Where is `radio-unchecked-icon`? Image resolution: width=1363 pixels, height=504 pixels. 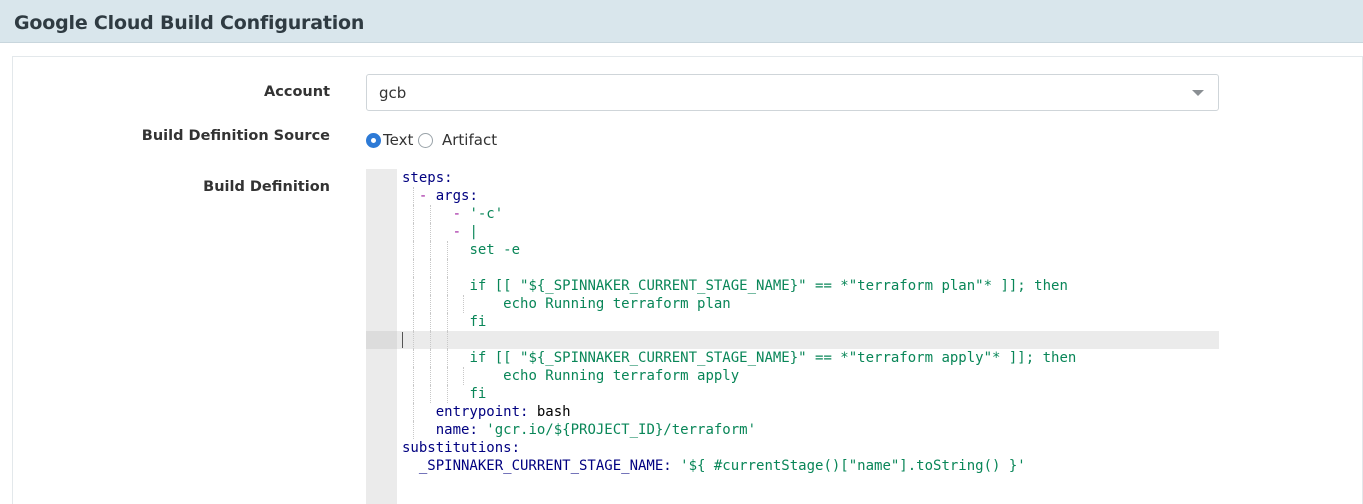
radio-unchecked-icon is located at coordinates (425, 140).